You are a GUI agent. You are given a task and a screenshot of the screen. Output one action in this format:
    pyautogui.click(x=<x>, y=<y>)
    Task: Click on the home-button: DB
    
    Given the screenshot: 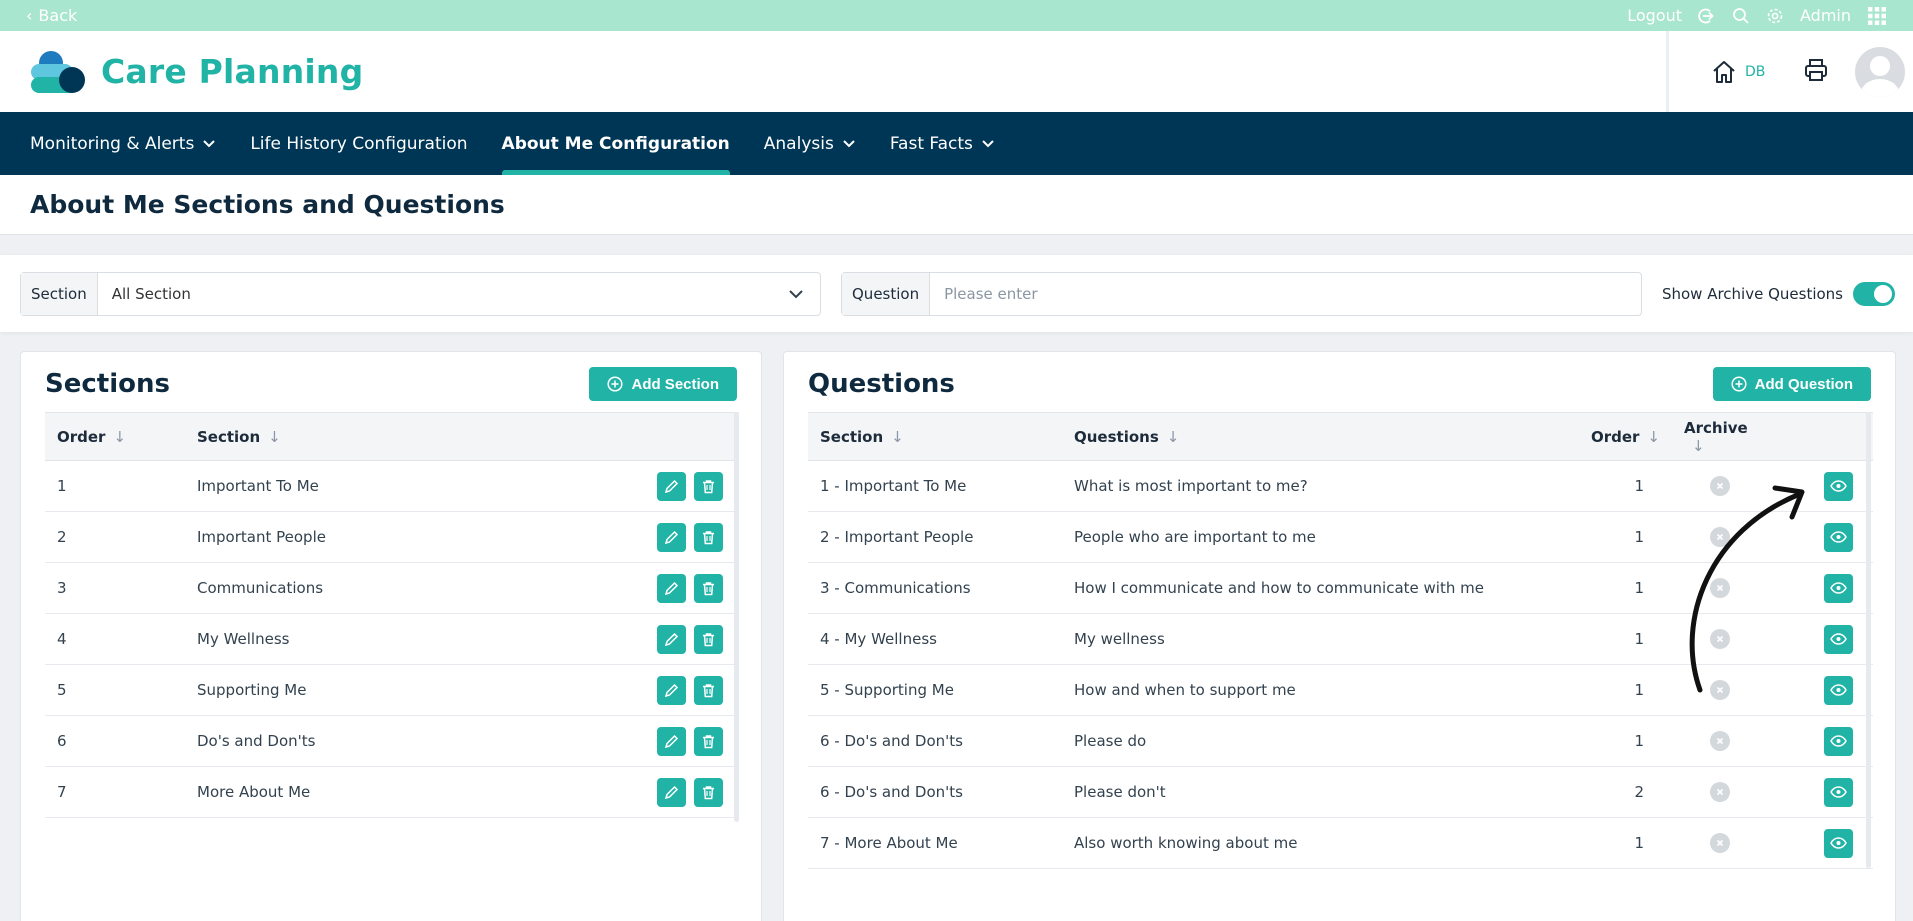 What is the action you would take?
    pyautogui.click(x=1738, y=72)
    